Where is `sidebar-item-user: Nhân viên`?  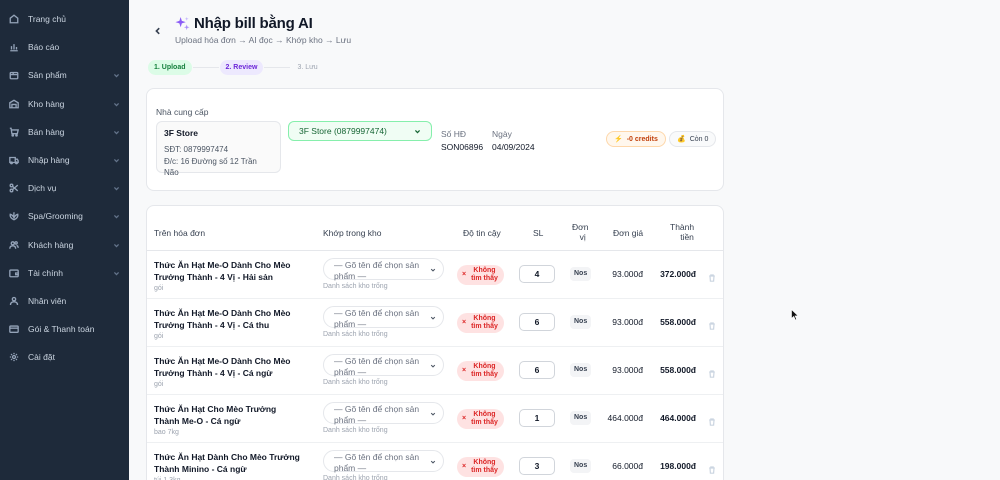
sidebar-item-user: Nhân viên is located at coordinates (64, 301).